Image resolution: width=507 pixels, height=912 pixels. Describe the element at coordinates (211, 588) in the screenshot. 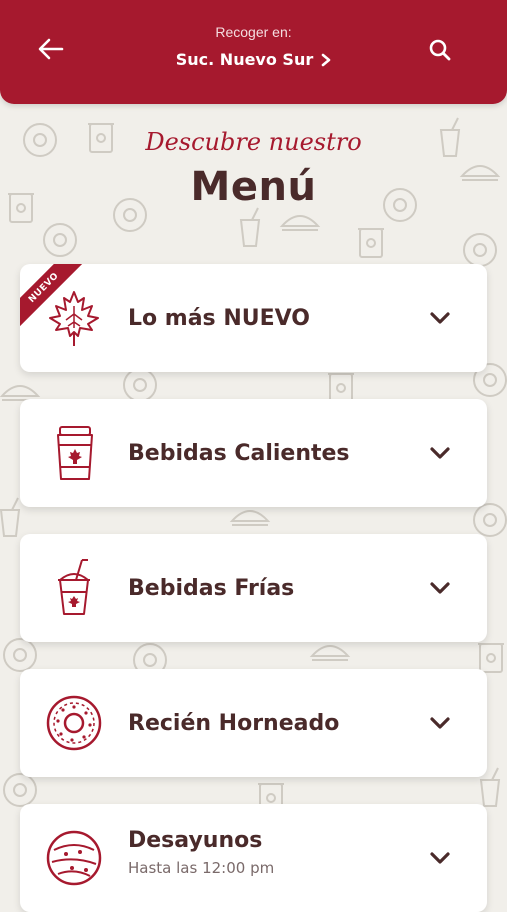

I see `menu-category-label: Bebidas Frías` at that location.